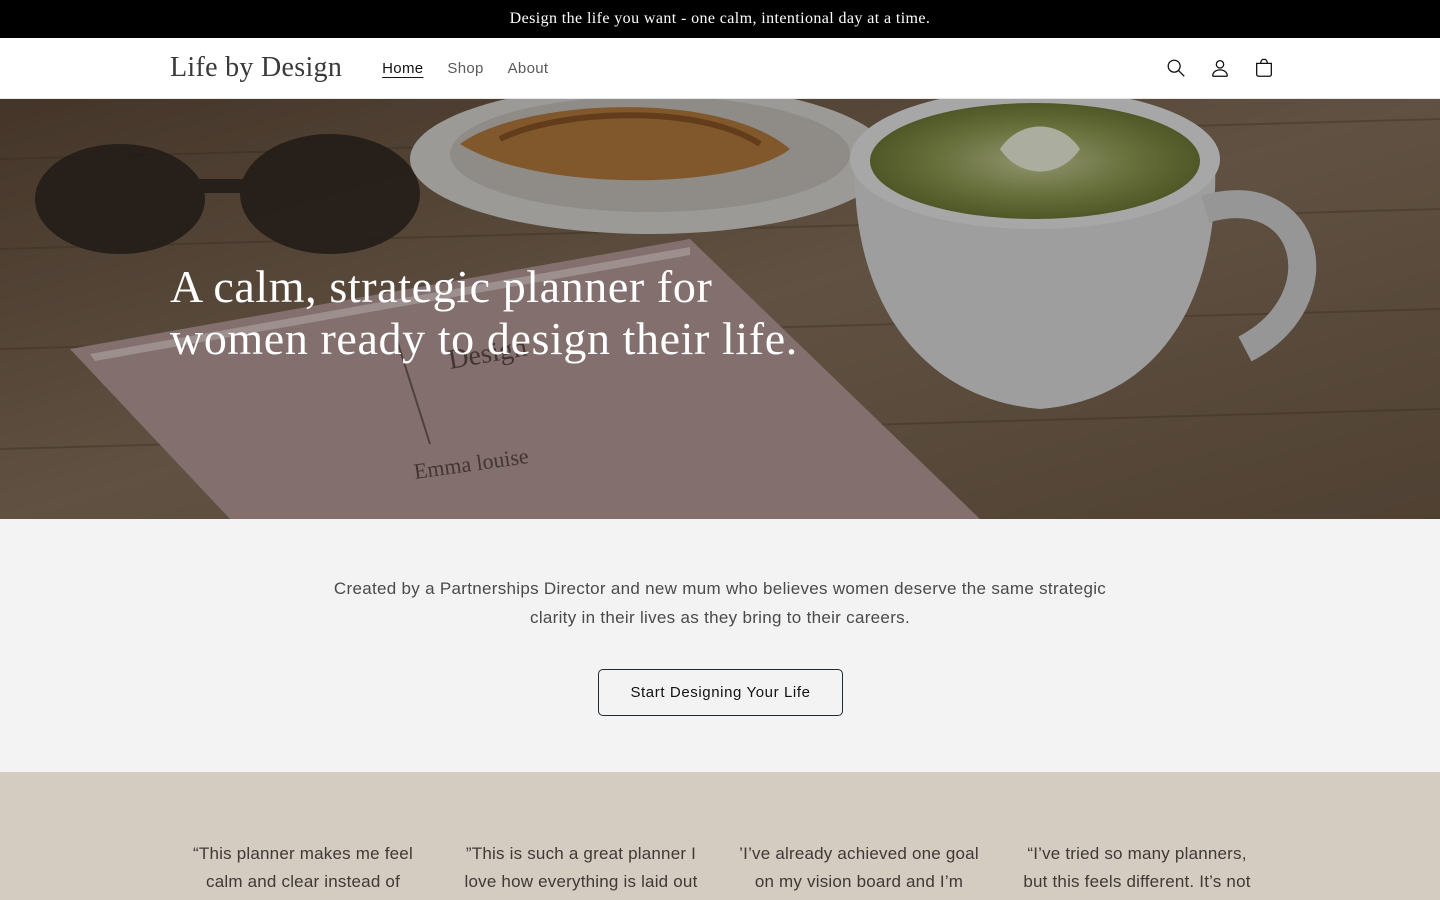 The image size is (1440, 900). What do you see at coordinates (1220, 68) in the screenshot?
I see `account-icon` at bounding box center [1220, 68].